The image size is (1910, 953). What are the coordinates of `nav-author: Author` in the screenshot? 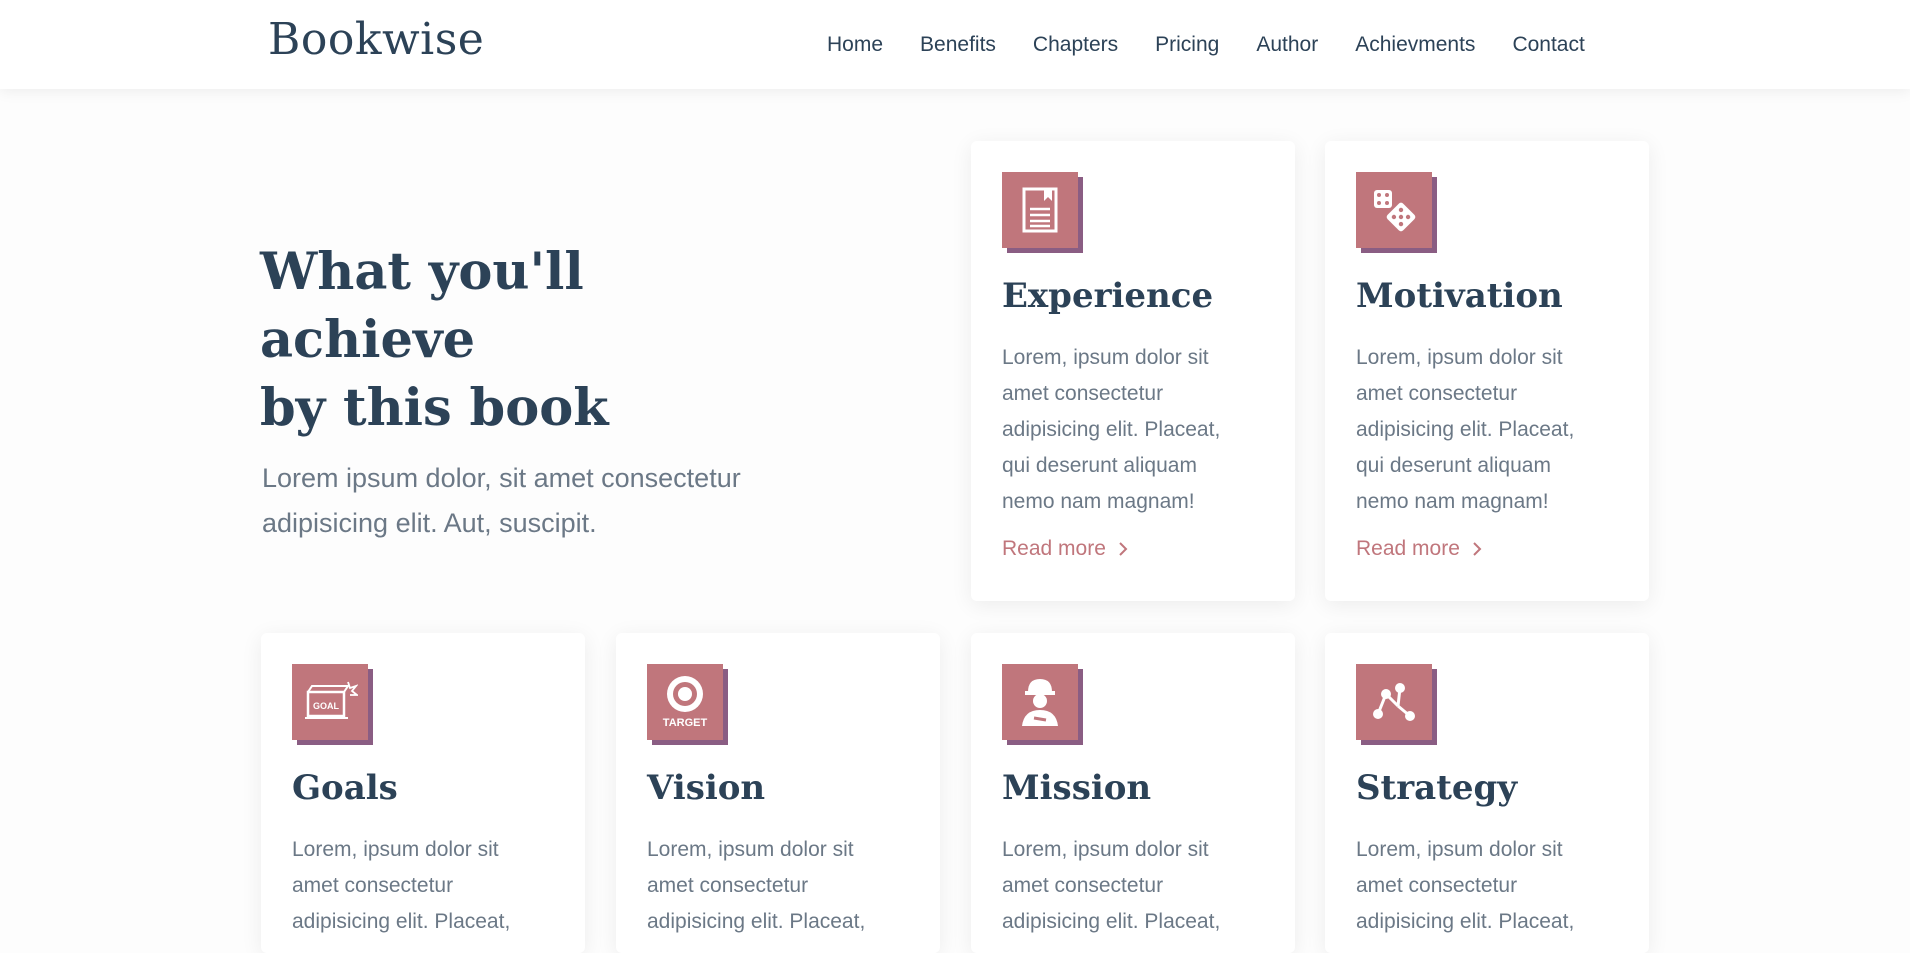 It's located at (1287, 45).